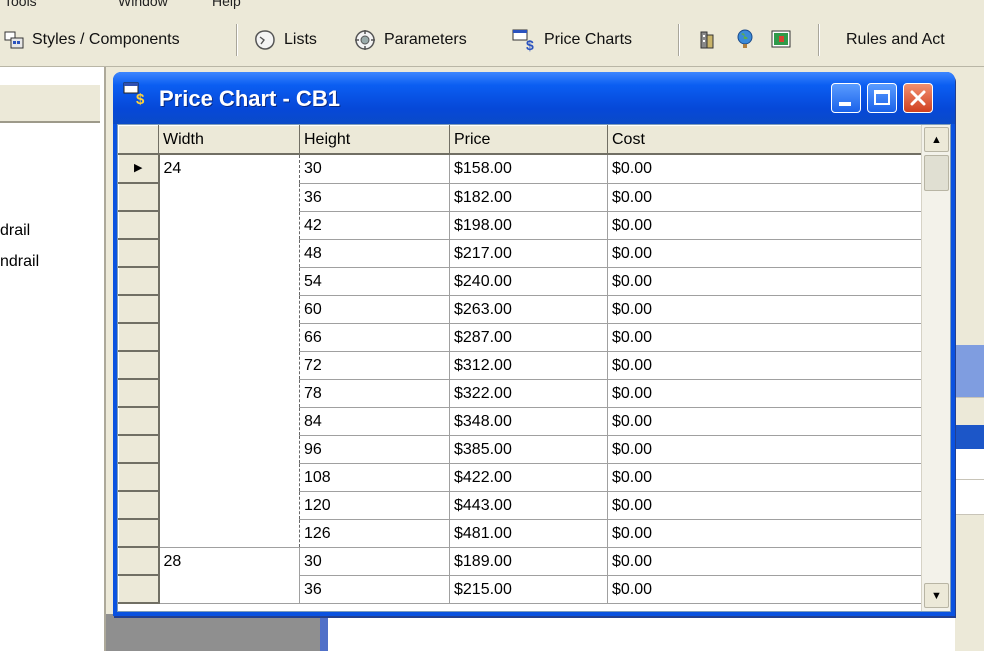  I want to click on cell-price: $158.00, so click(528, 169).